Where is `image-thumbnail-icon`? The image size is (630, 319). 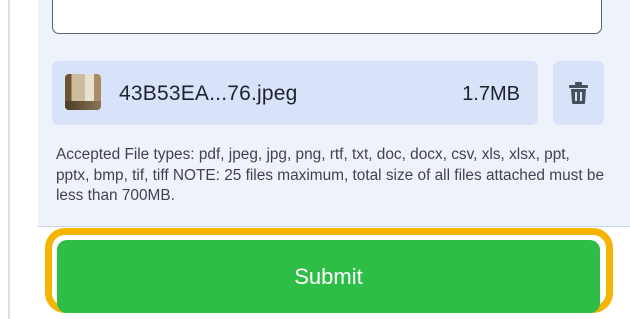 image-thumbnail-icon is located at coordinates (83, 92).